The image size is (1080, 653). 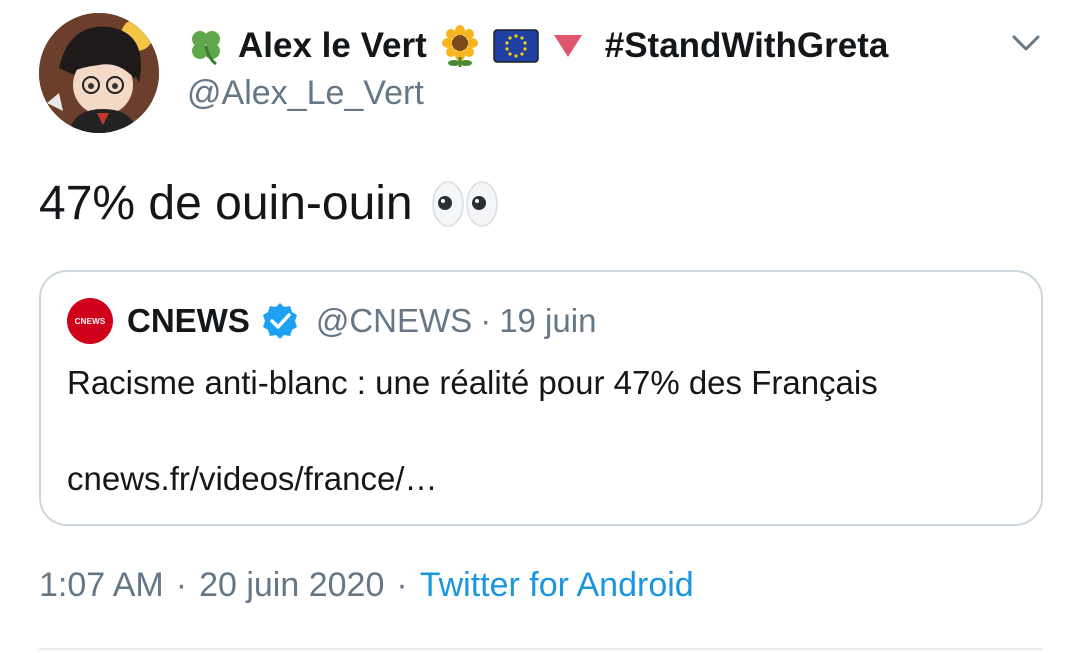 What do you see at coordinates (188, 321) in the screenshot?
I see `quoted-author-name: CNEWS` at bounding box center [188, 321].